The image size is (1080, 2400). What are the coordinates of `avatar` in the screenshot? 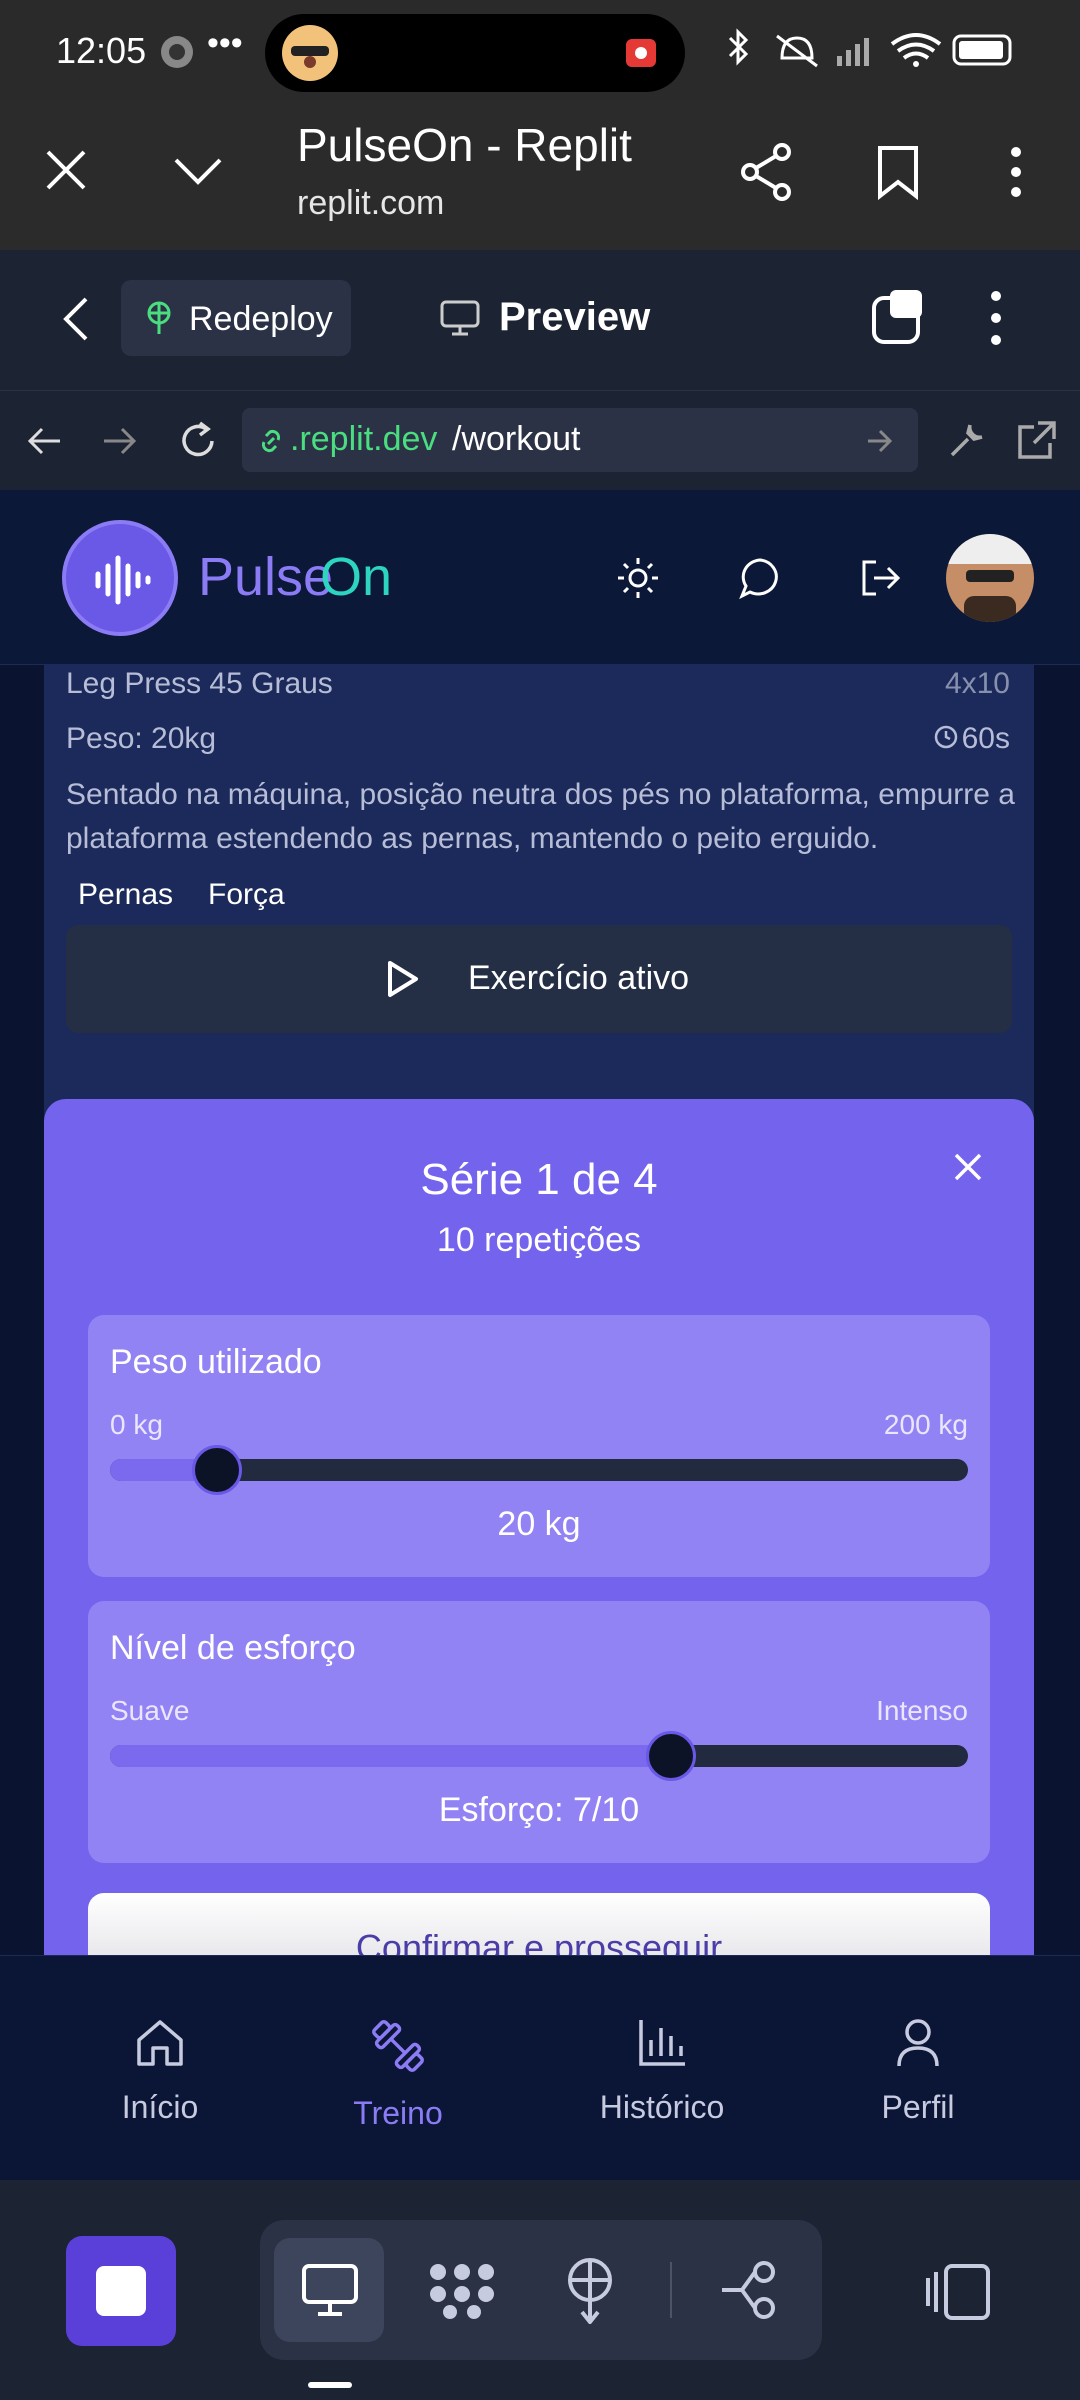 It's located at (990, 578).